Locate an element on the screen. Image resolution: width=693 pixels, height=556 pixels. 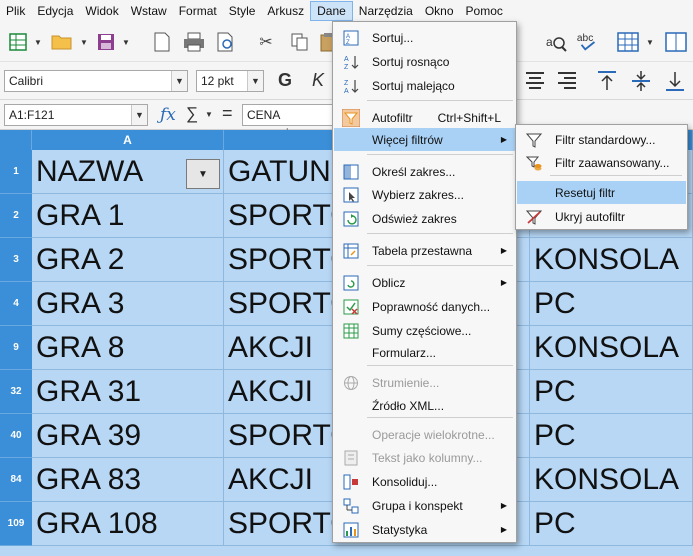
cell-a: GRA 108 is located at coordinates (128, 524).